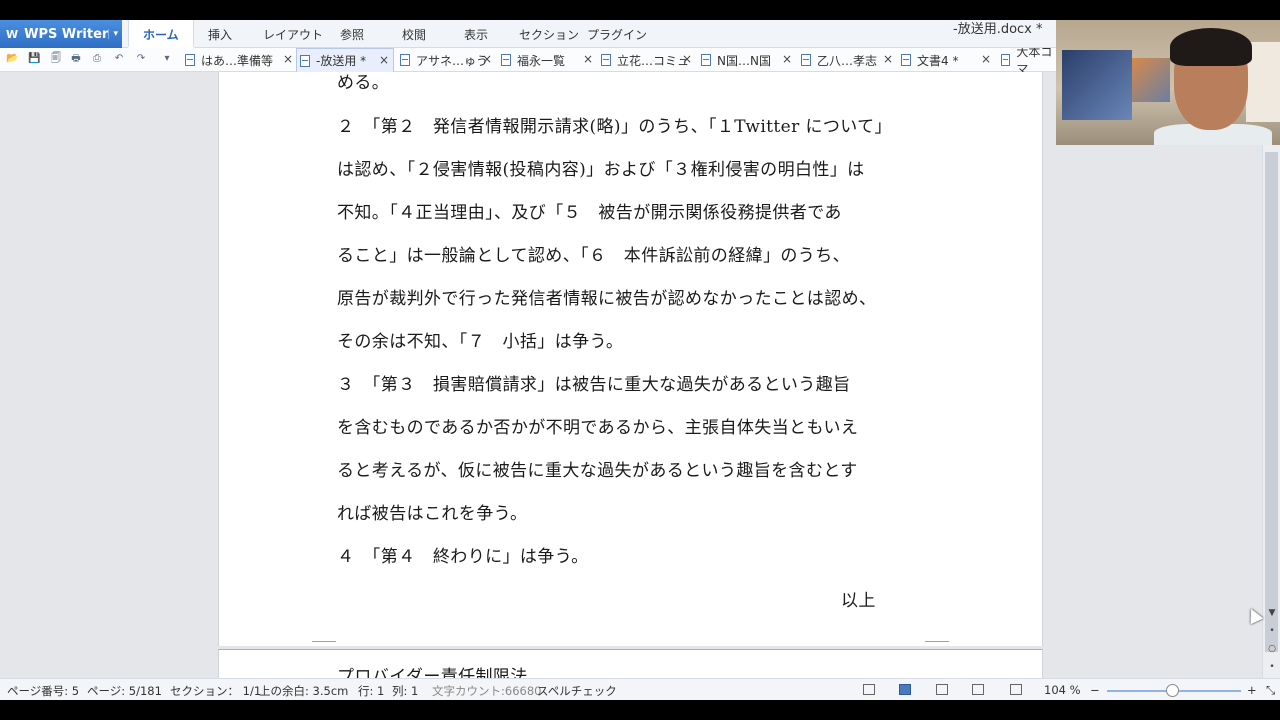 This screenshot has width=1280, height=720. I want to click on app-menu-button: W WPS Writer ▾, so click(61, 34).